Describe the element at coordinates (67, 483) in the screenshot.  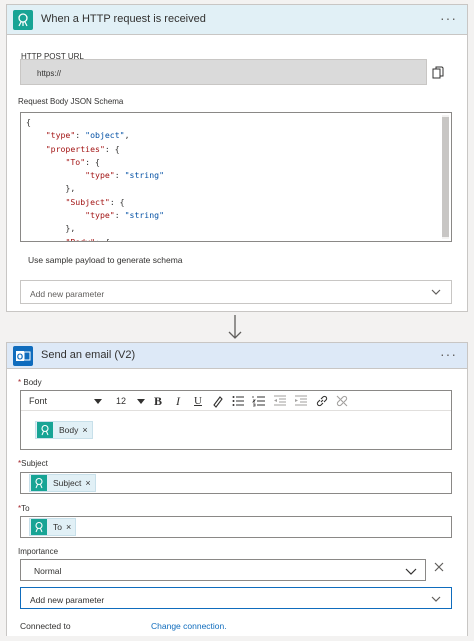
I see `subject-token-label: Subject` at that location.